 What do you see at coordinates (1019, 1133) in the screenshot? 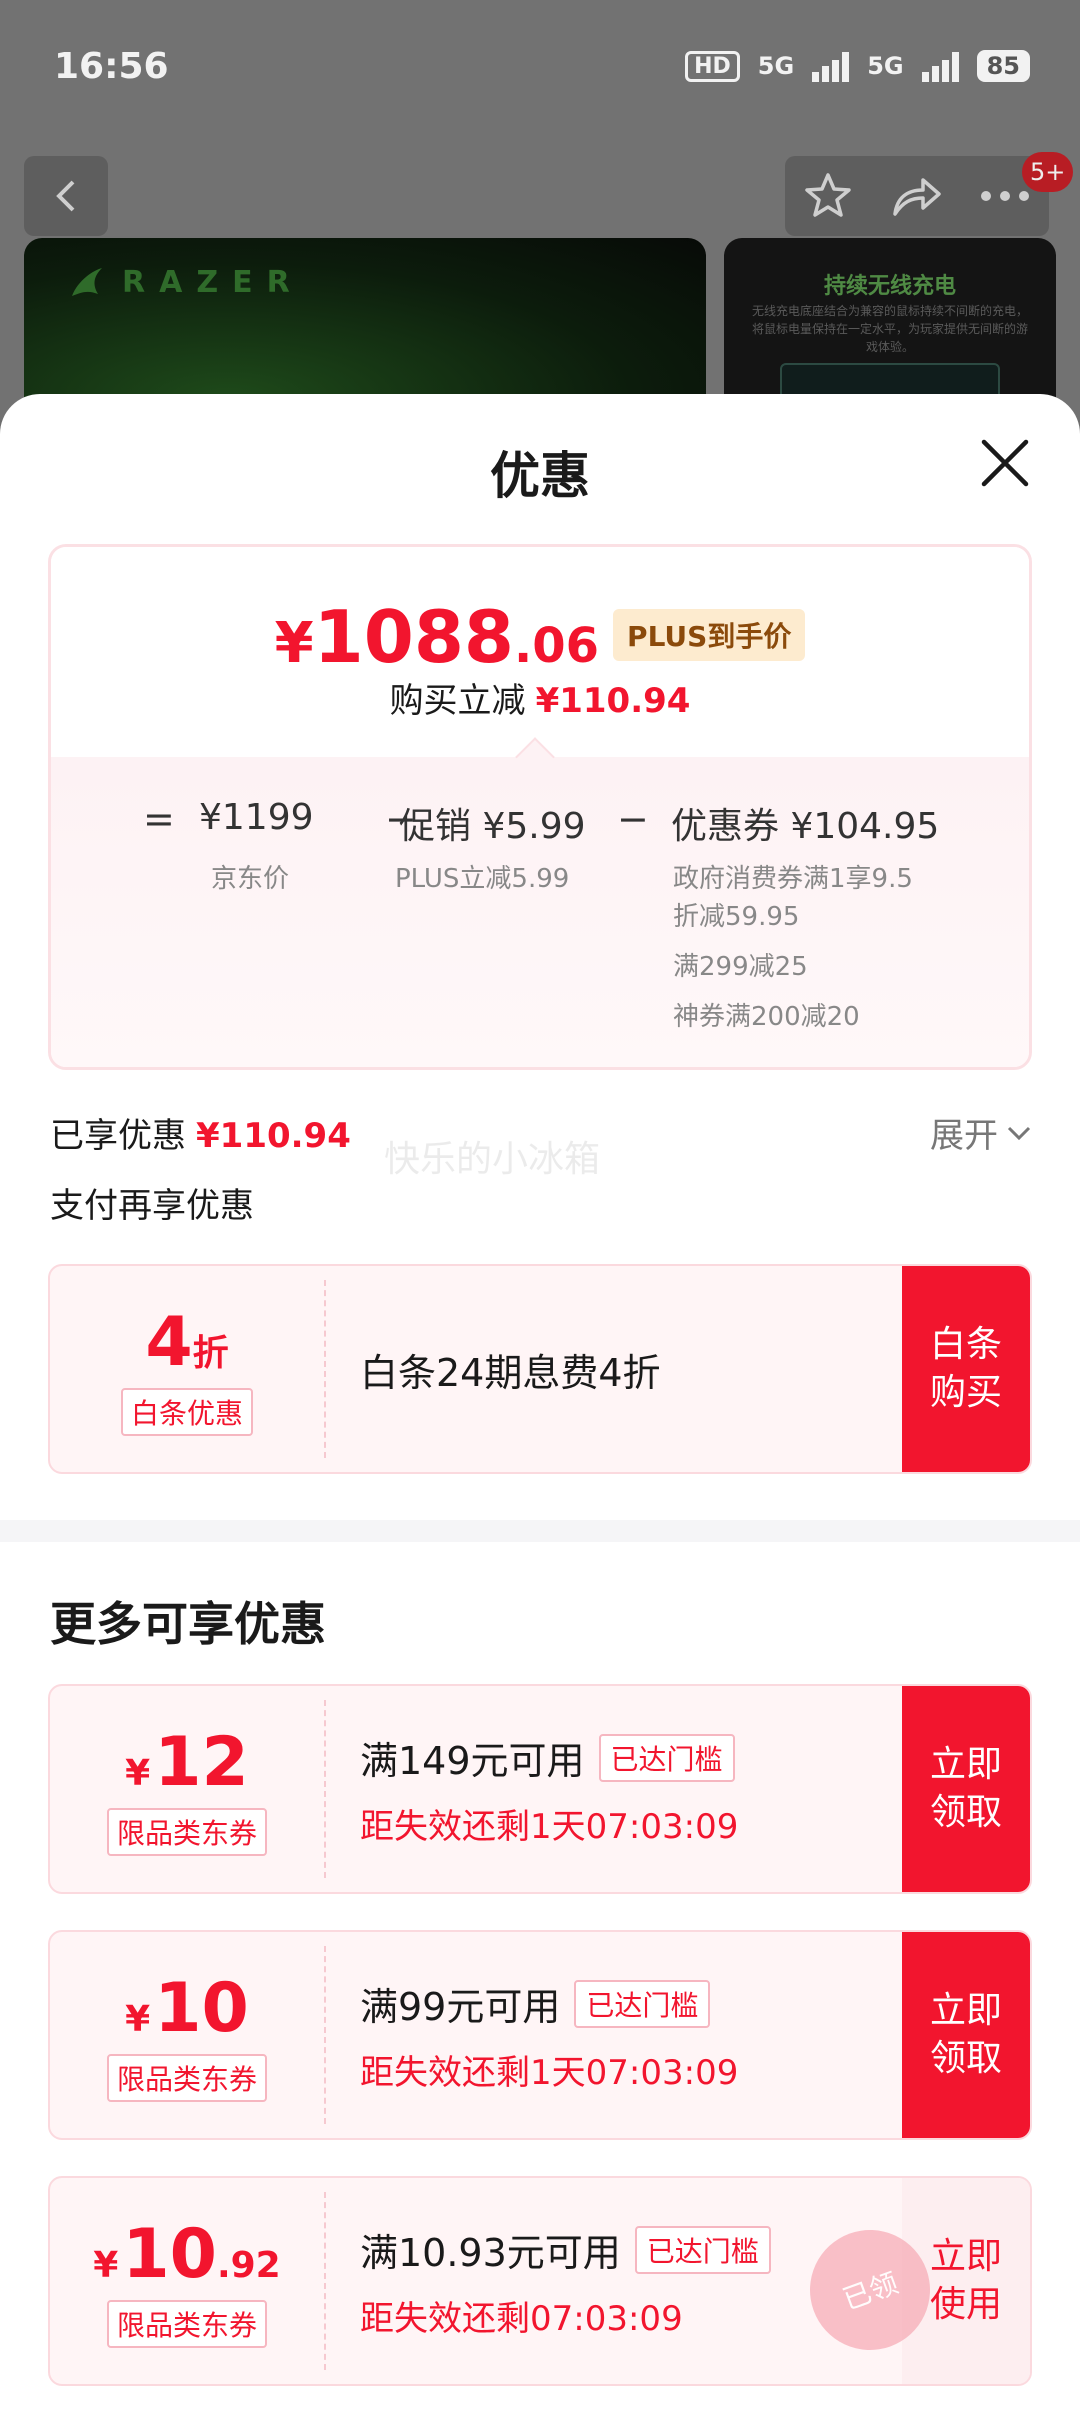
I see `chevron-down-icon` at bounding box center [1019, 1133].